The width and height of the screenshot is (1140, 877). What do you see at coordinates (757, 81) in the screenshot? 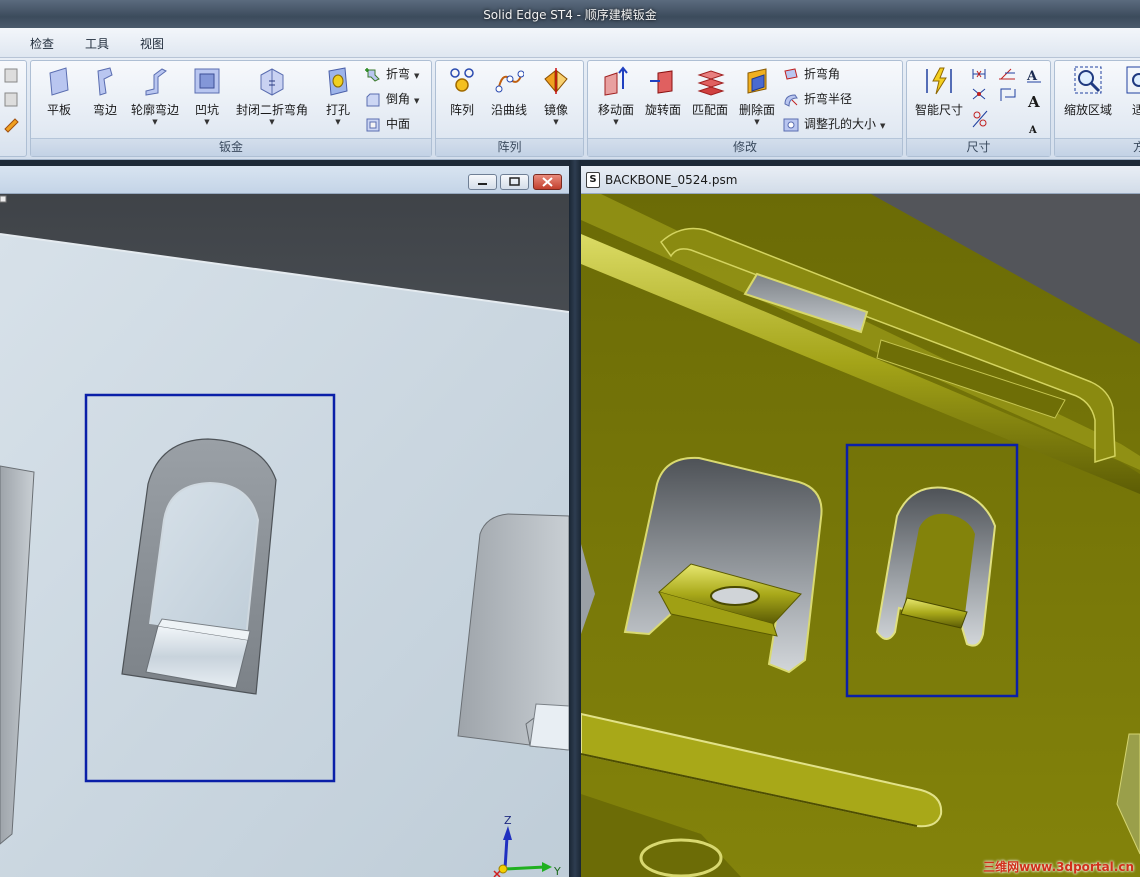
I see `delete-face-icon` at bounding box center [757, 81].